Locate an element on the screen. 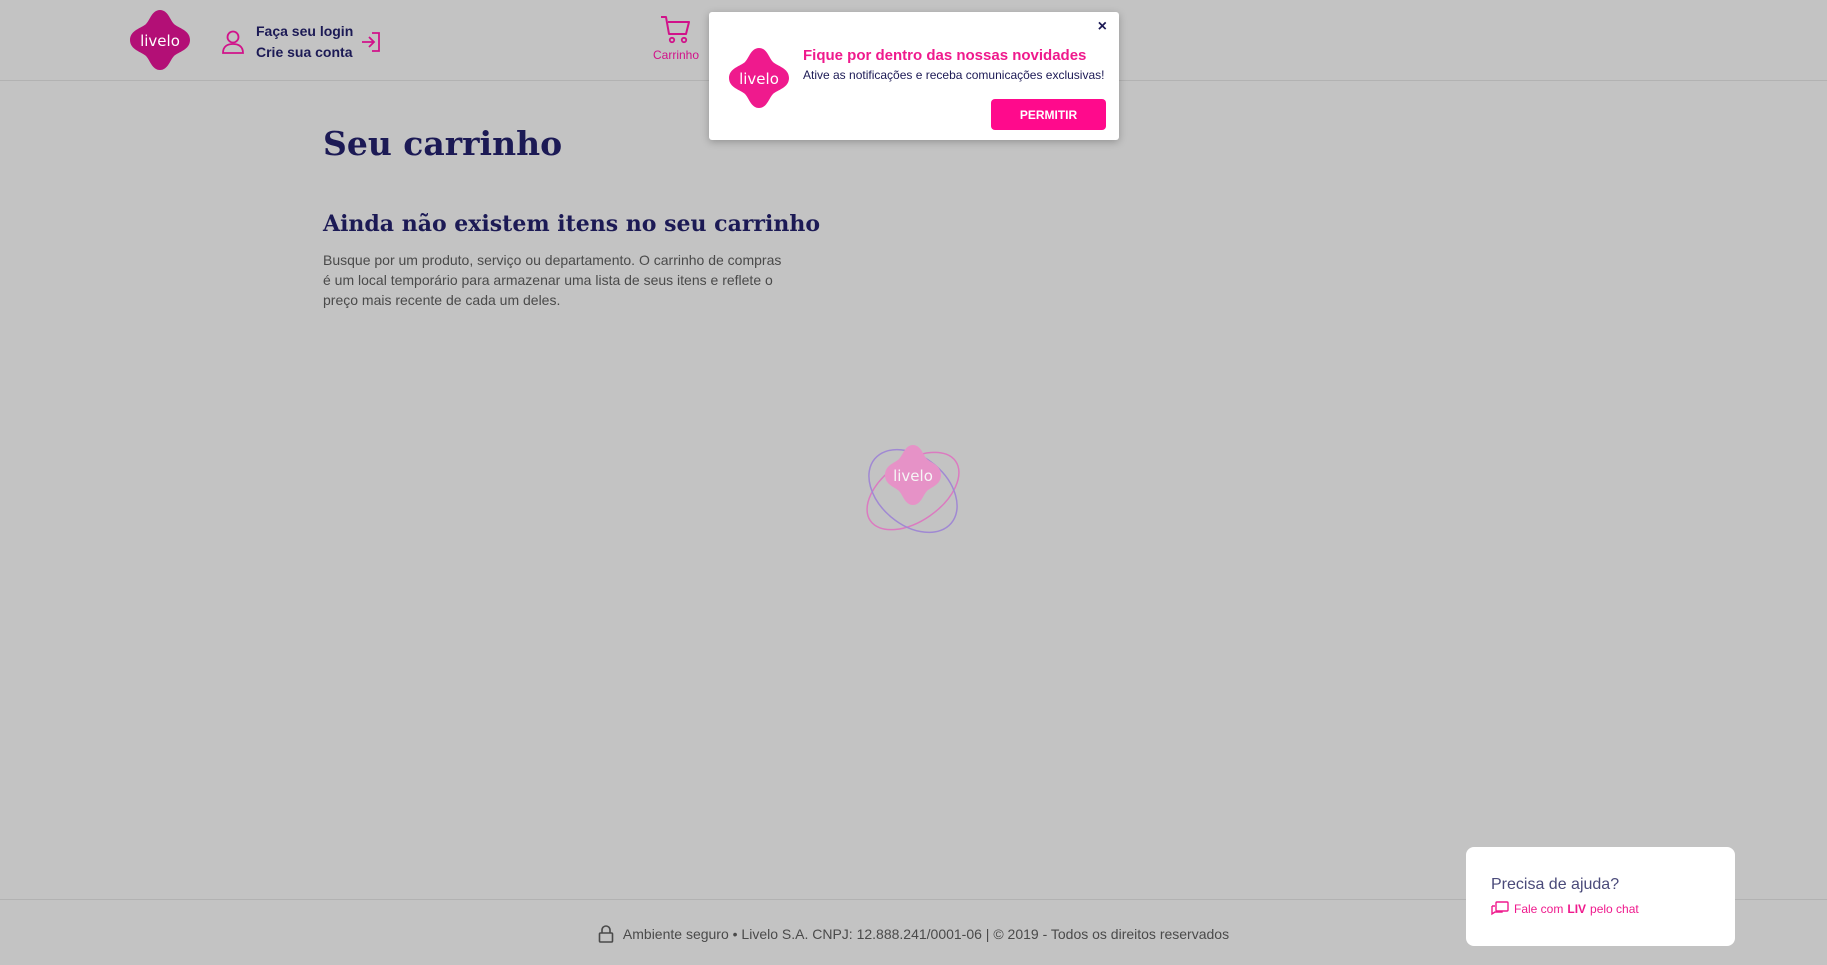 This screenshot has width=1827, height=965. login-area: Faça seu login Crie sua conta is located at coordinates (286, 42).